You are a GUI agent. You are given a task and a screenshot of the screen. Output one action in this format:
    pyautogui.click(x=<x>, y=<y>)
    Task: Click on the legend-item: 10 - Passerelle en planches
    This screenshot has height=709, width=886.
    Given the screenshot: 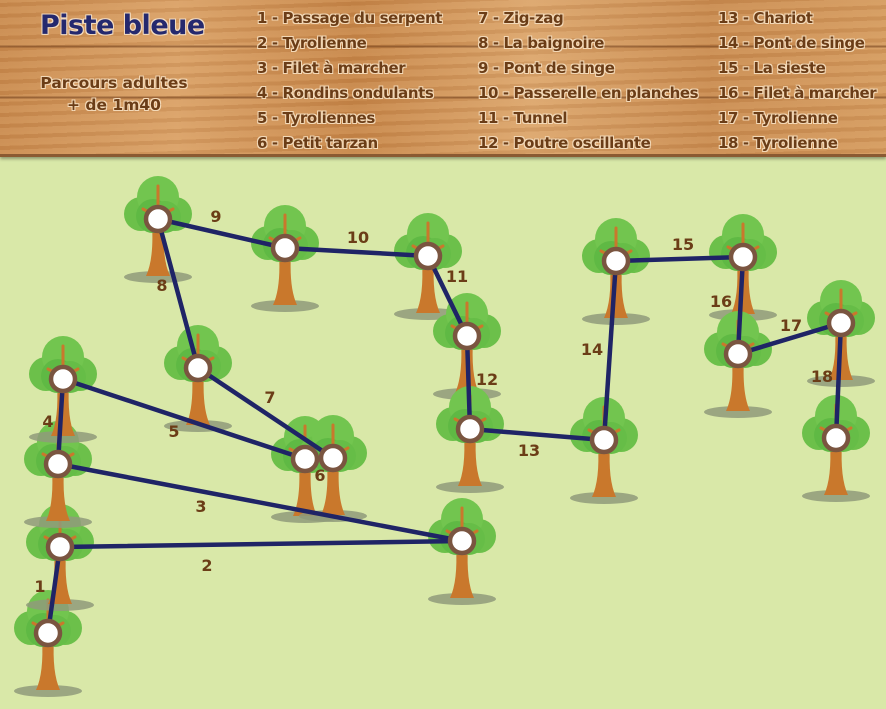 What is the action you would take?
    pyautogui.click(x=588, y=93)
    